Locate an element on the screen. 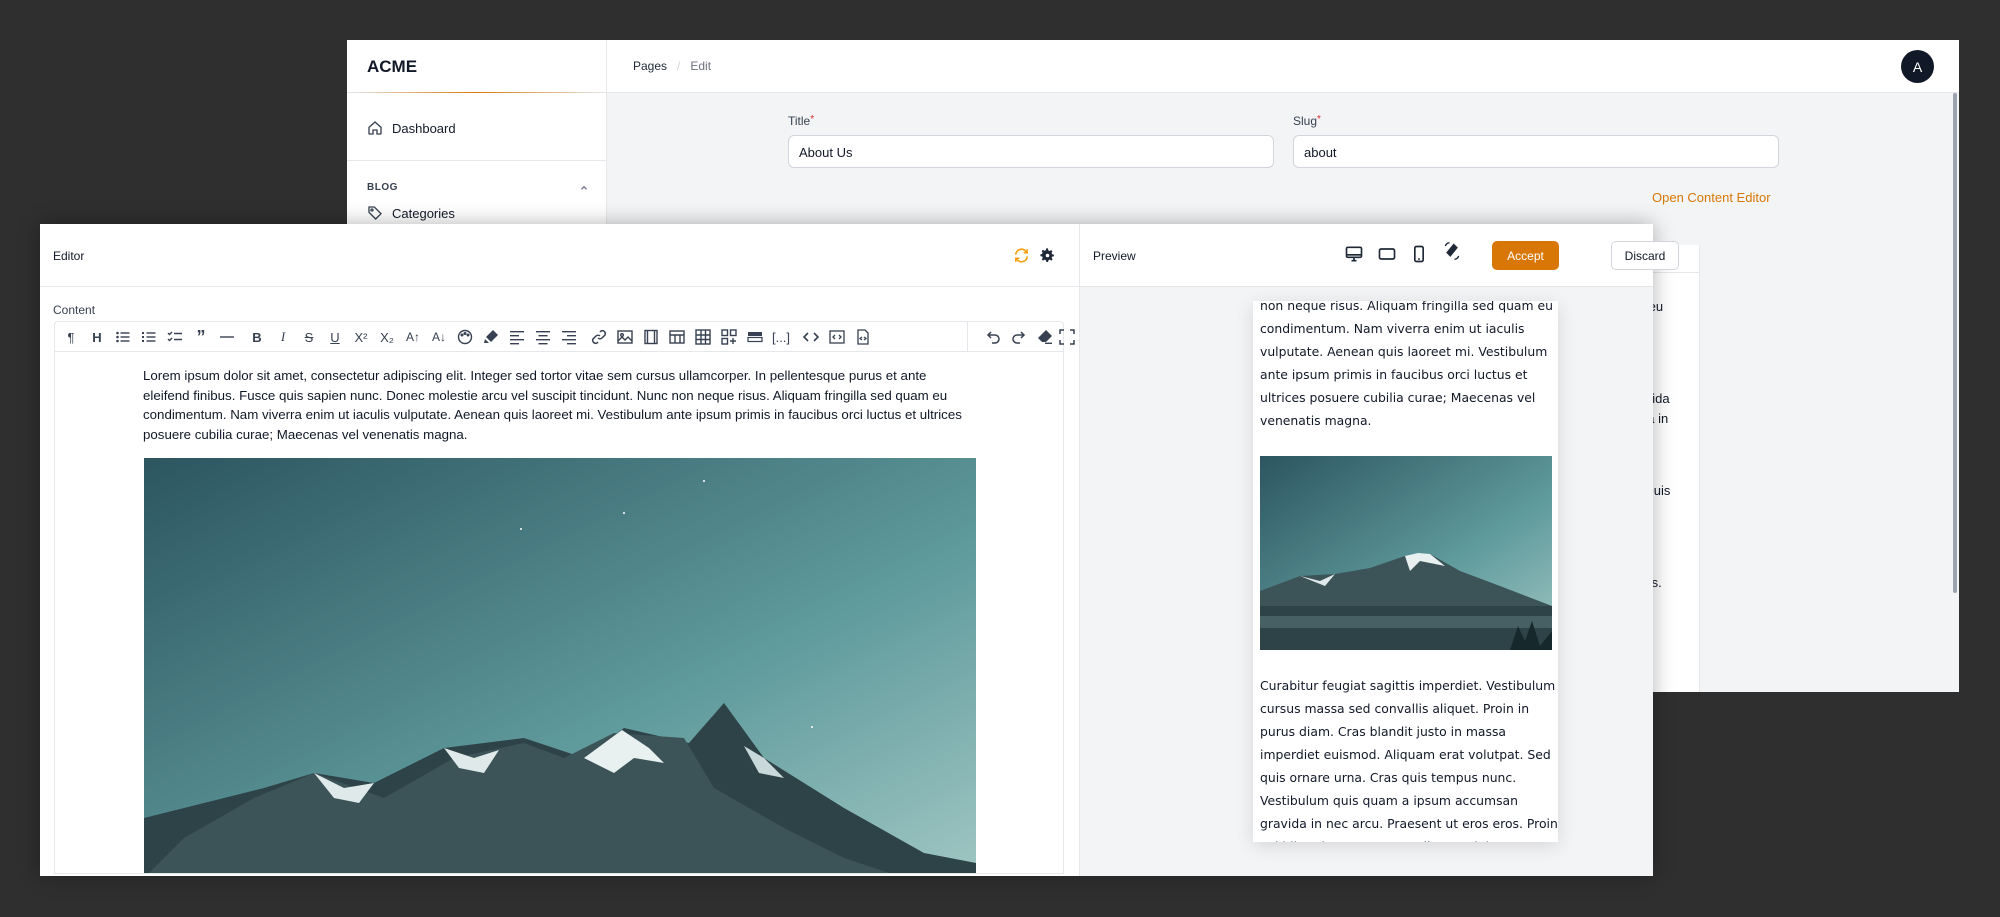 The width and height of the screenshot is (2000, 917). rotate-device-icon is located at coordinates (1452, 251).